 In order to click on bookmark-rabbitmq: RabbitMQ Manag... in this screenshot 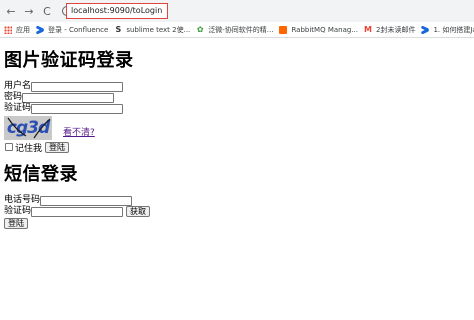, I will do `click(318, 29)`.